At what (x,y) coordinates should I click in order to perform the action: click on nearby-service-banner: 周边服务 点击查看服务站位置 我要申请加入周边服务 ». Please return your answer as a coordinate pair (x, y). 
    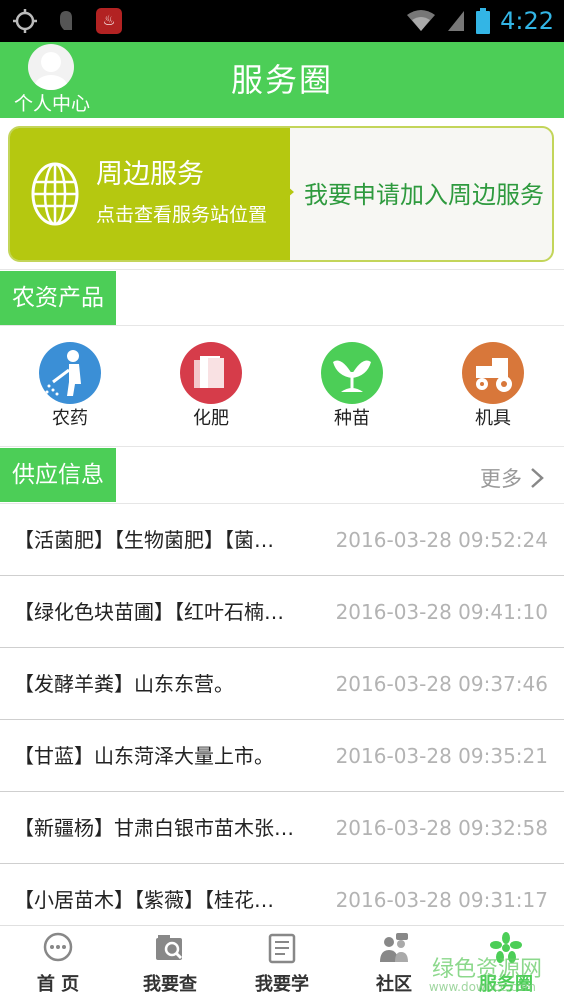
    Looking at the image, I should click on (281, 194).